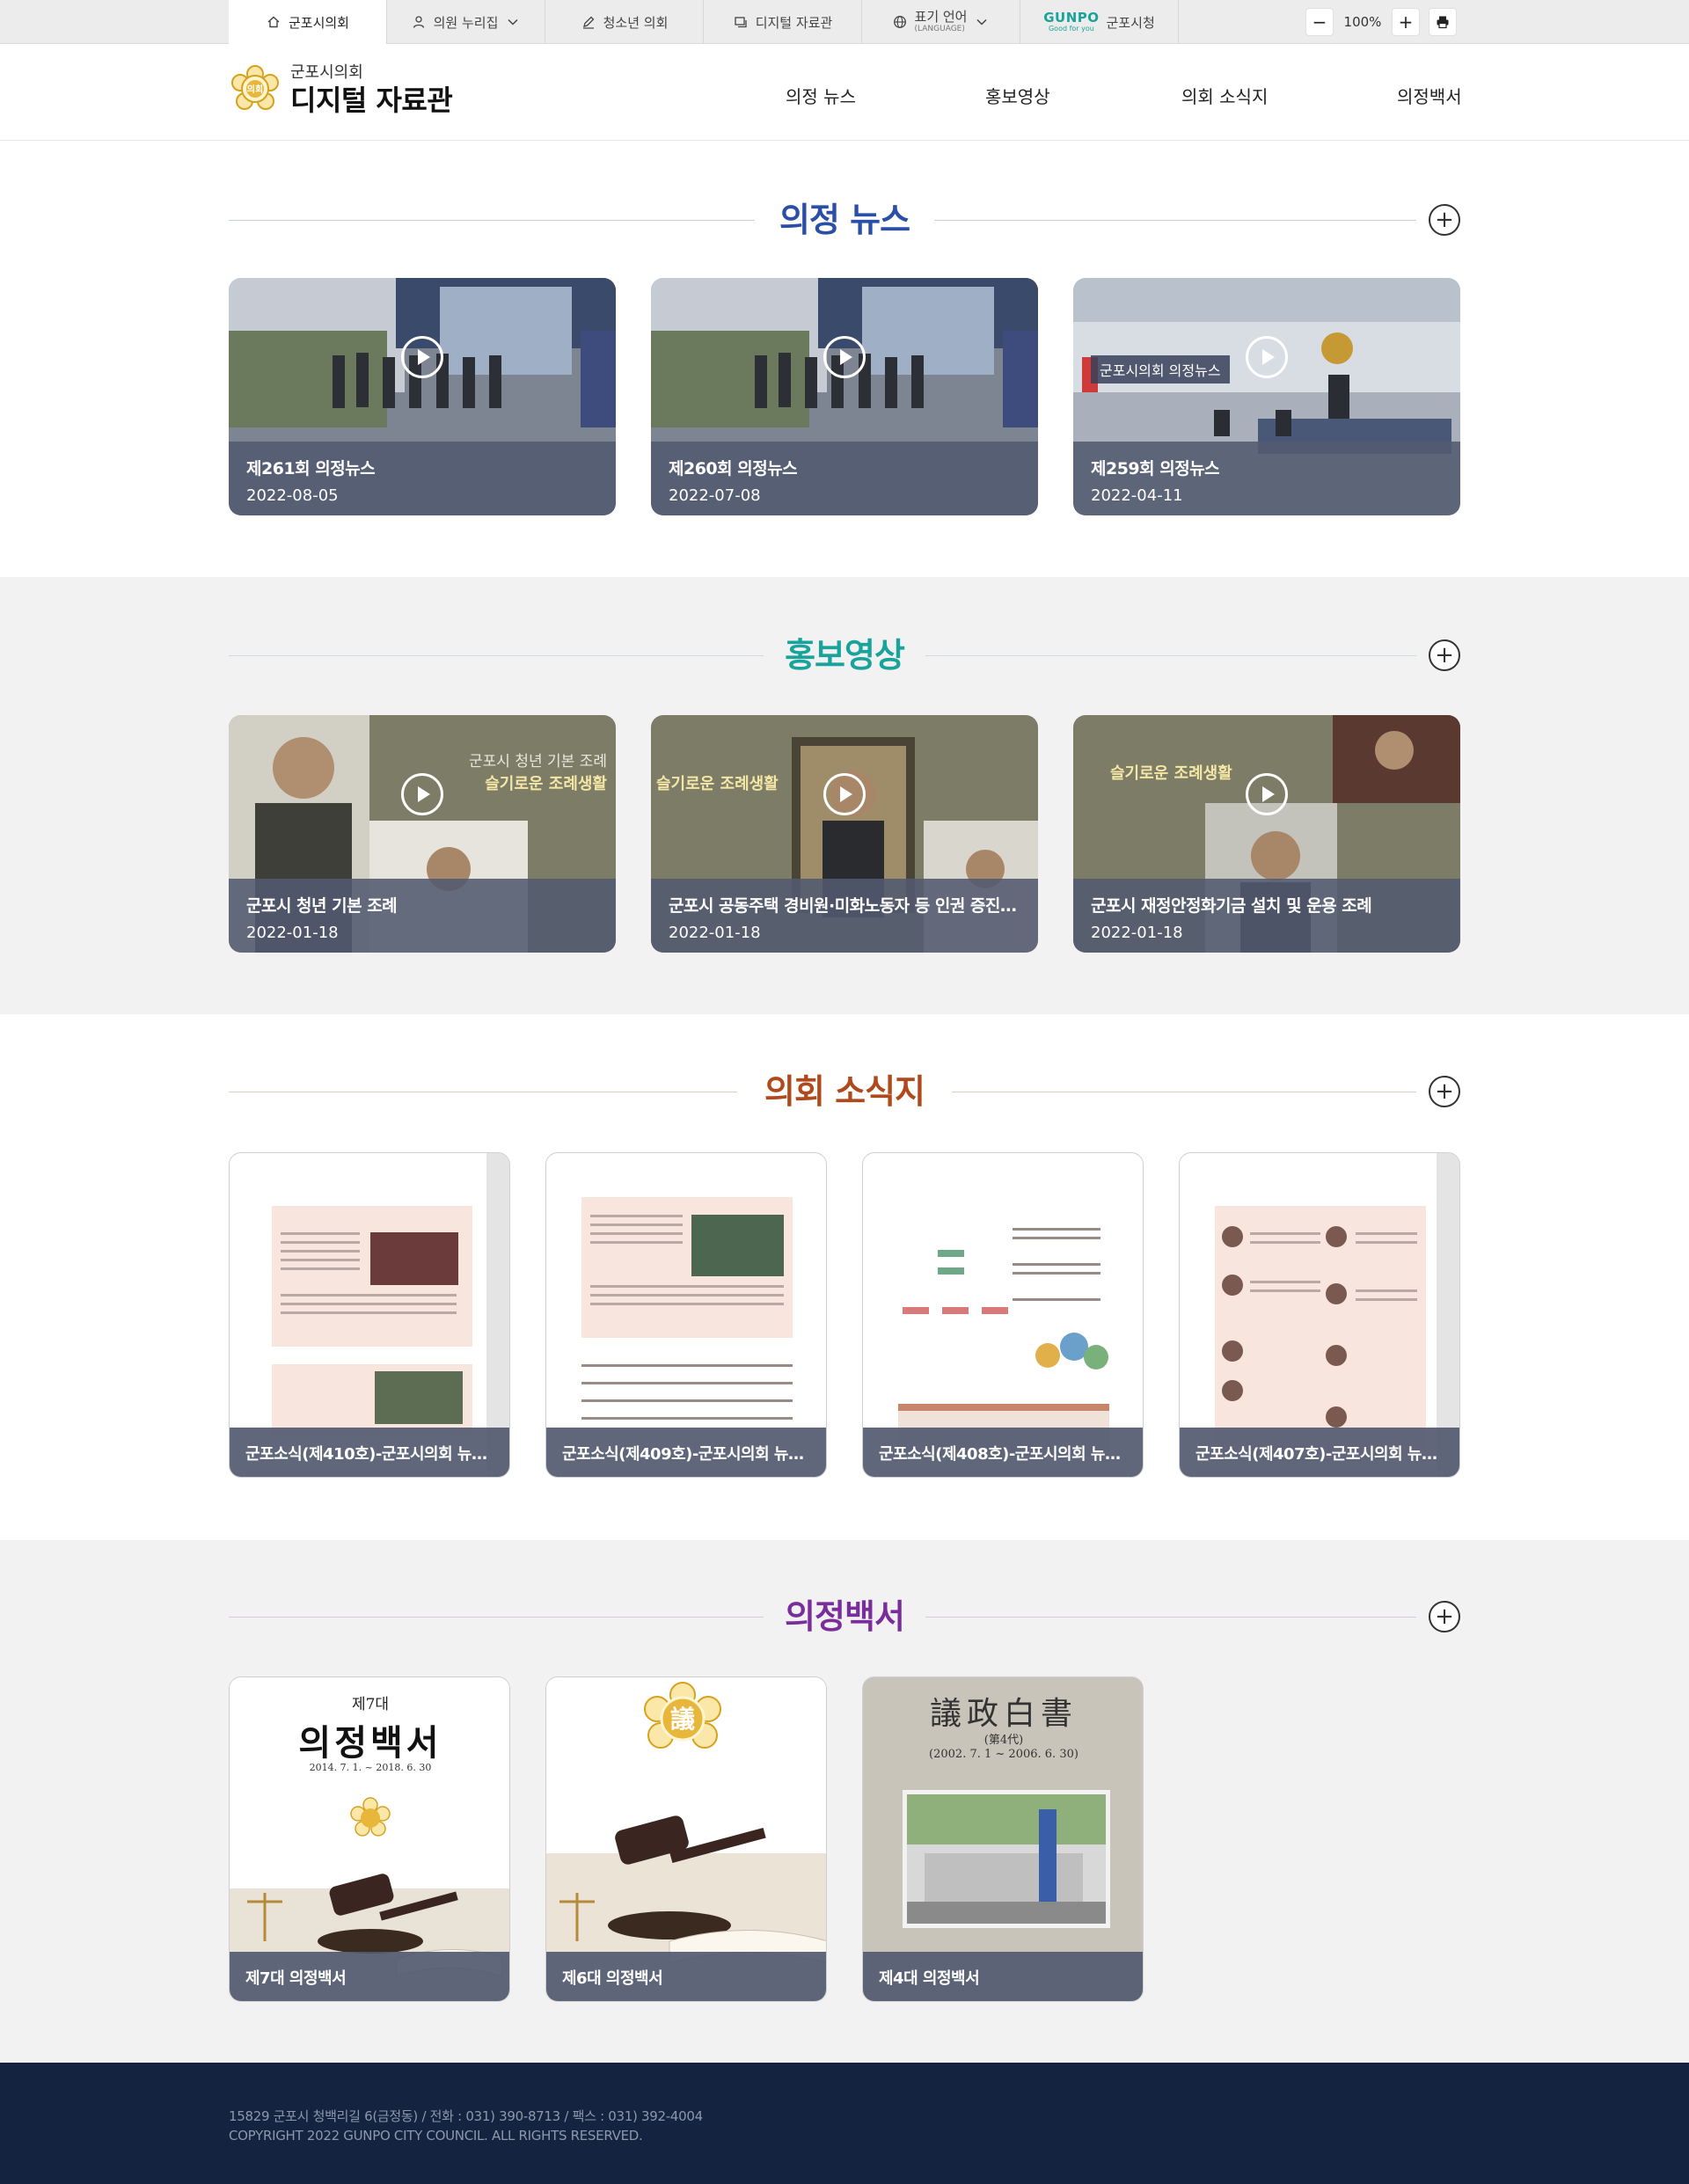 Image resolution: width=1689 pixels, height=2184 pixels. What do you see at coordinates (845, 655) in the screenshot?
I see `section-title: 홍보영상` at bounding box center [845, 655].